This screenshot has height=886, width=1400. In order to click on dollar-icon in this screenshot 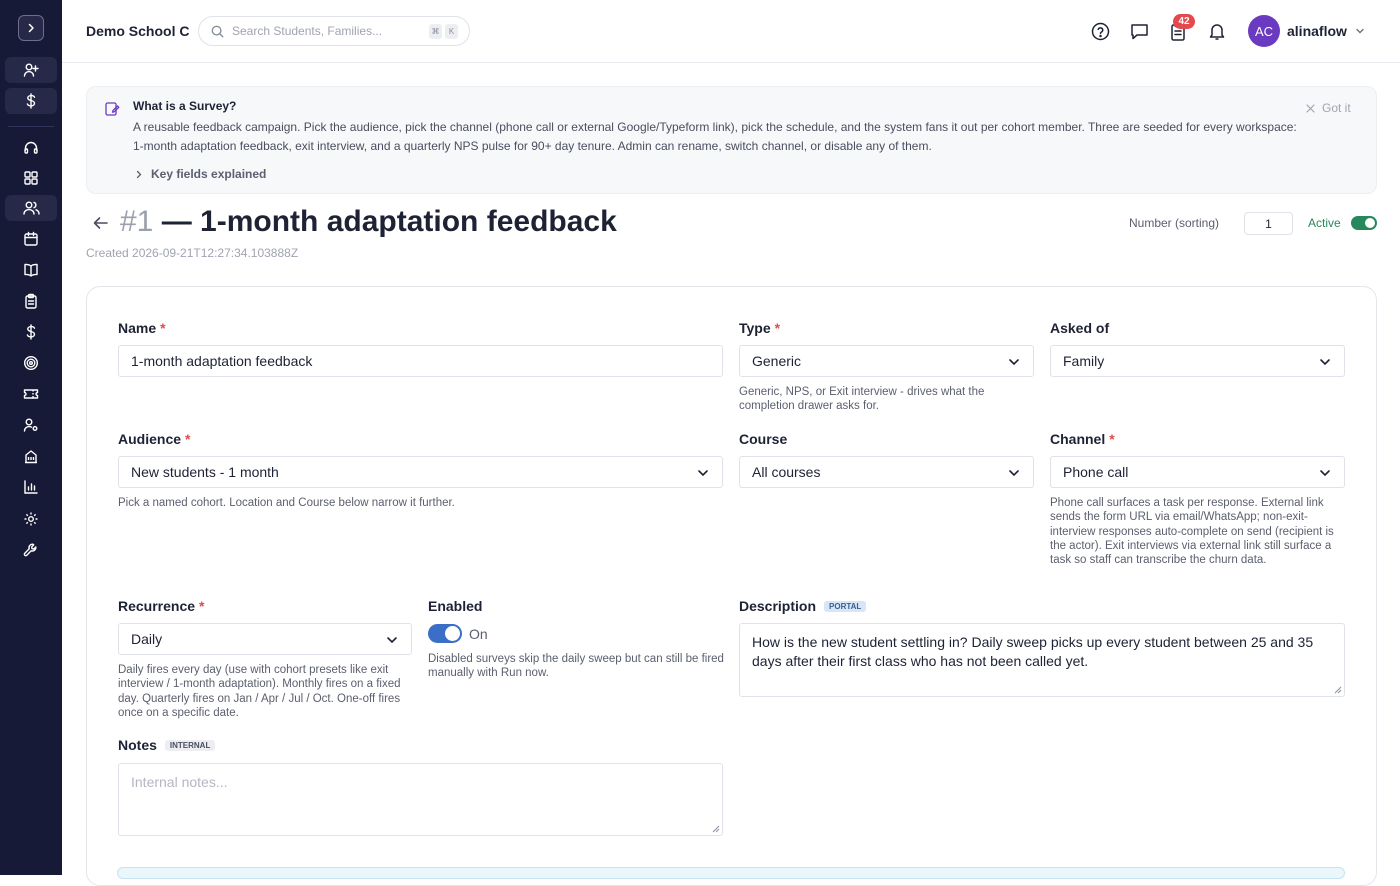, I will do `click(31, 101)`.